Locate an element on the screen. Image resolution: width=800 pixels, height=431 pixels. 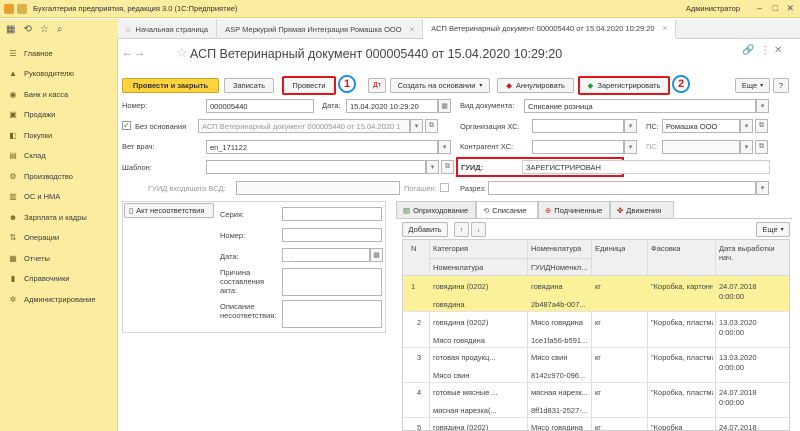
series-field is located at coordinates (332, 214).